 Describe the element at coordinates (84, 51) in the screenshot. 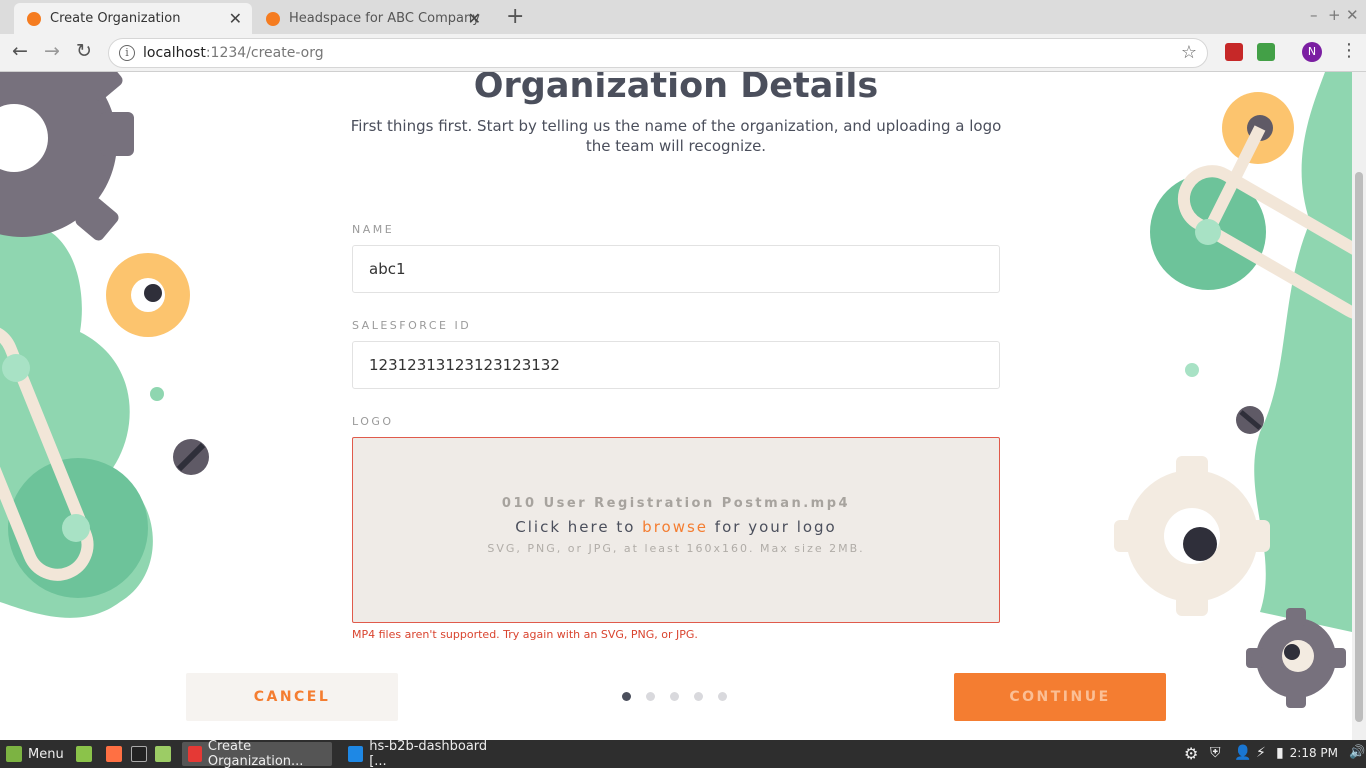

I see `reload-icon: ↻` at that location.